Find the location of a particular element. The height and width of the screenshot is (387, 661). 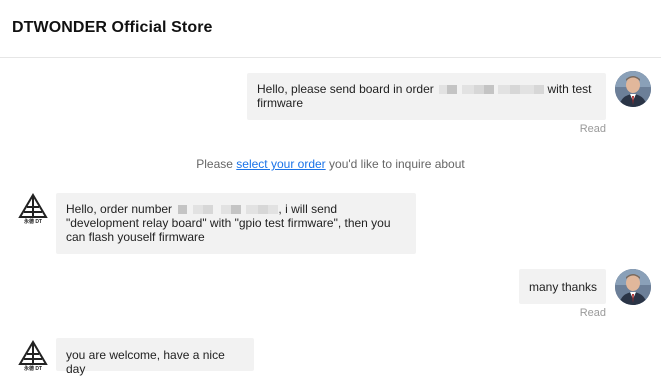

notice-suffix: you'd like to inquire about is located at coordinates (397, 164).